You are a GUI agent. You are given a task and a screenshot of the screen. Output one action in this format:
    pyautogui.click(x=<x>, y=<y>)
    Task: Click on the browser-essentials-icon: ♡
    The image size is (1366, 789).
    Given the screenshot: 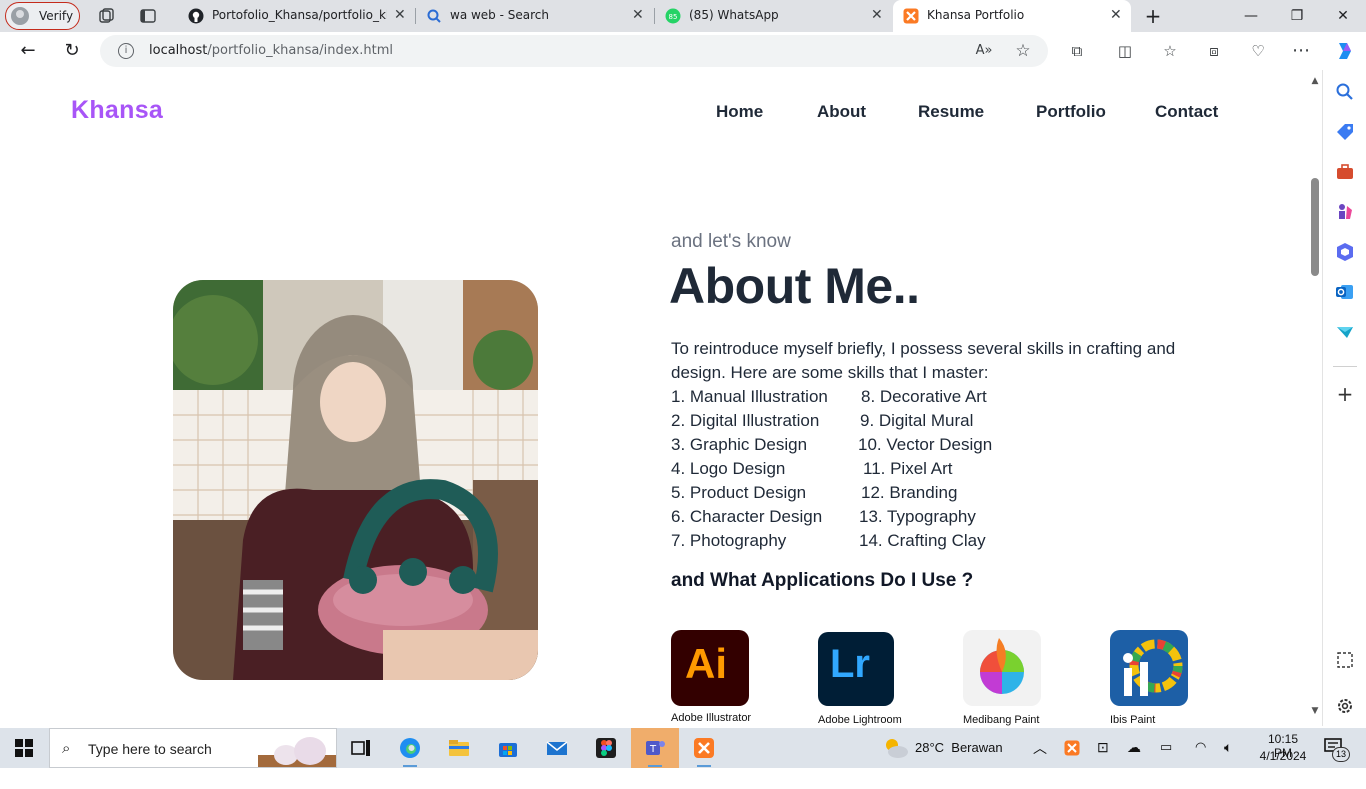 What is the action you would take?
    pyautogui.click(x=1258, y=51)
    